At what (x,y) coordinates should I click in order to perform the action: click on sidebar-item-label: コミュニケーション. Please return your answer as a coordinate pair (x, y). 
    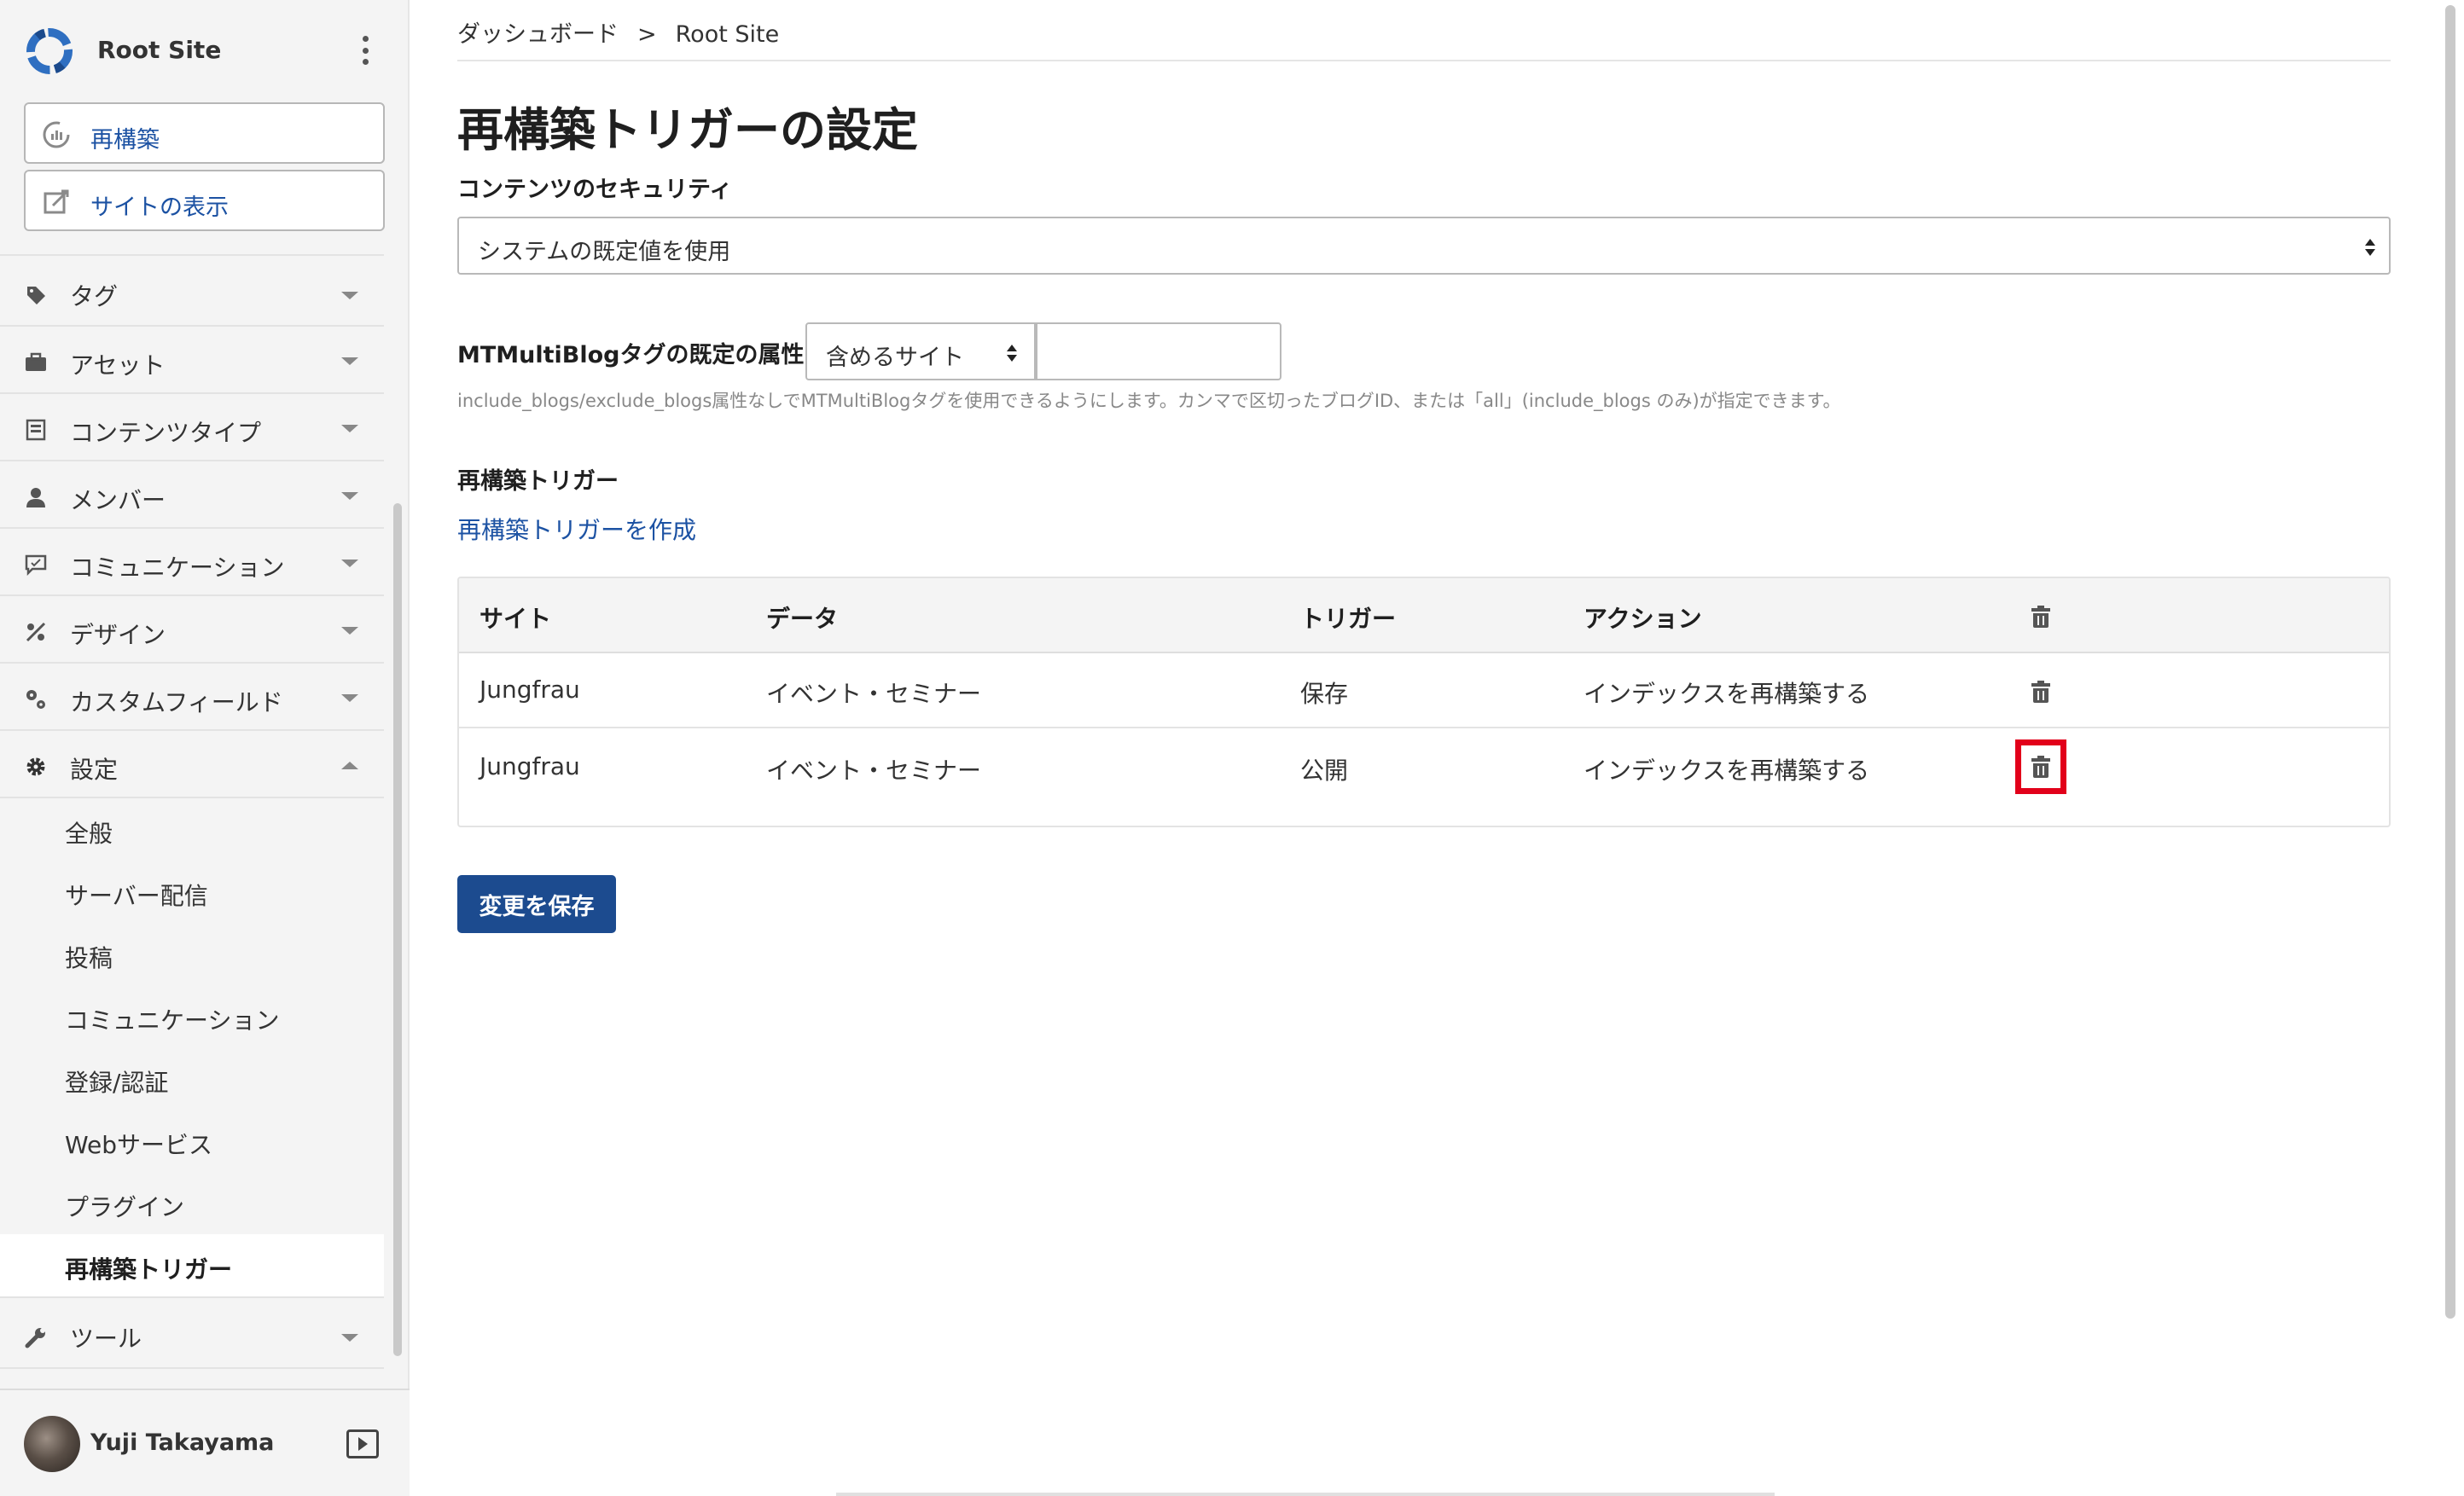
    Looking at the image, I should click on (177, 568).